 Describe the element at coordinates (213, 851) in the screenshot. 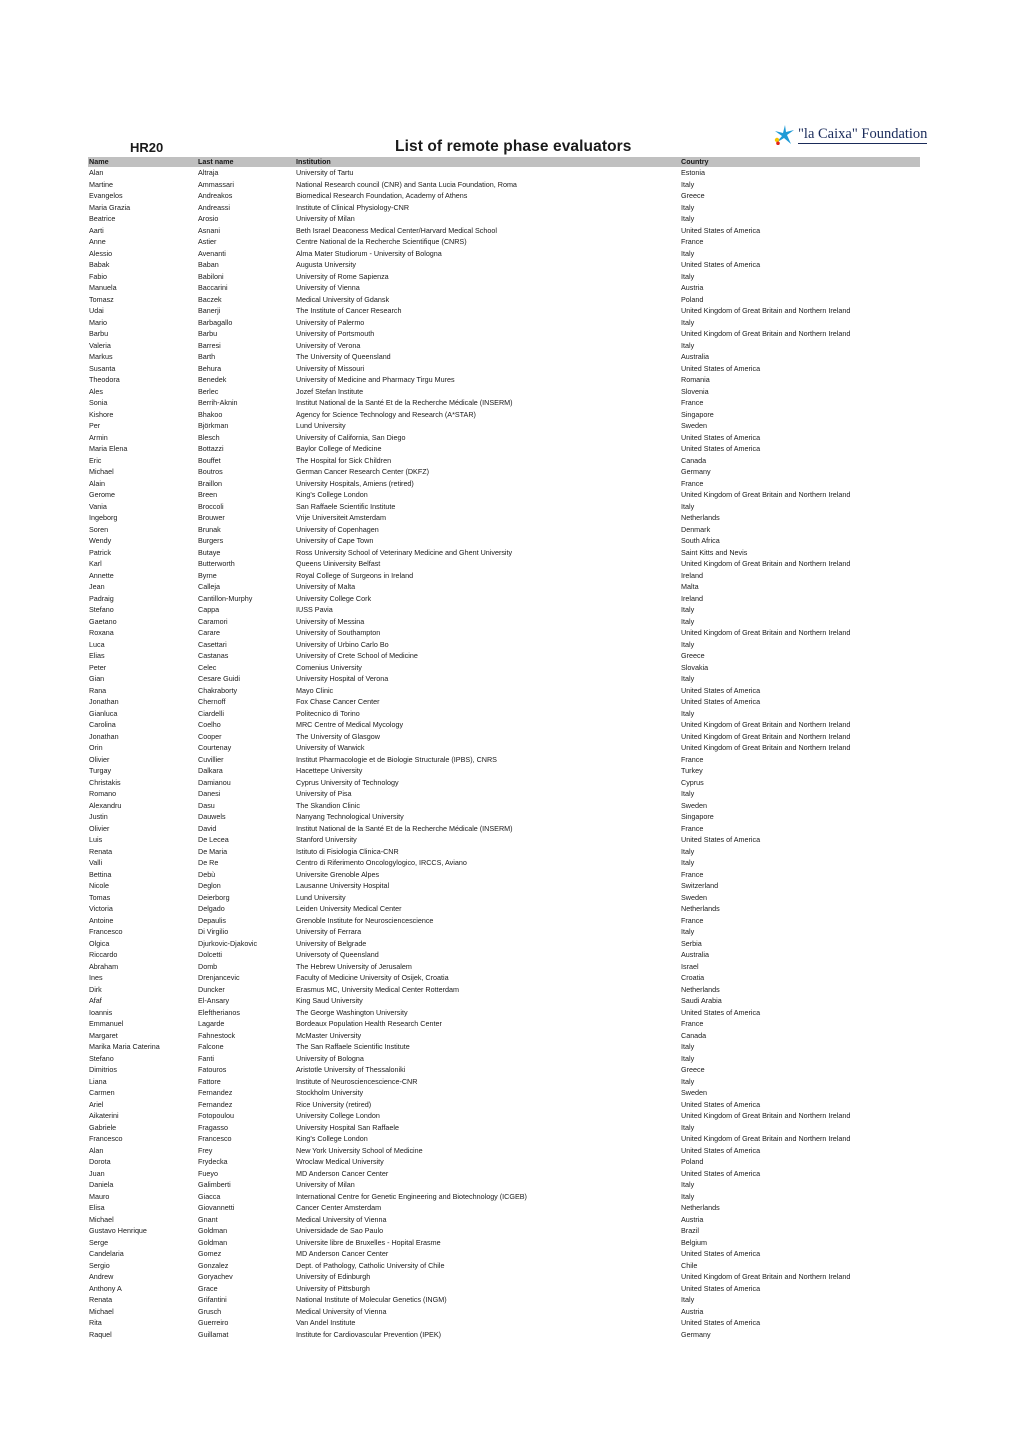

I see `cell-last-name: De Maria` at that location.